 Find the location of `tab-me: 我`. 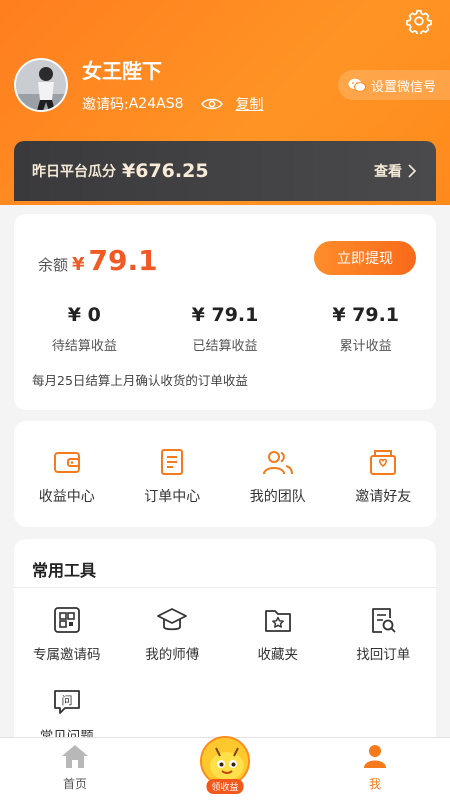

tab-me: 我 is located at coordinates (375, 769).